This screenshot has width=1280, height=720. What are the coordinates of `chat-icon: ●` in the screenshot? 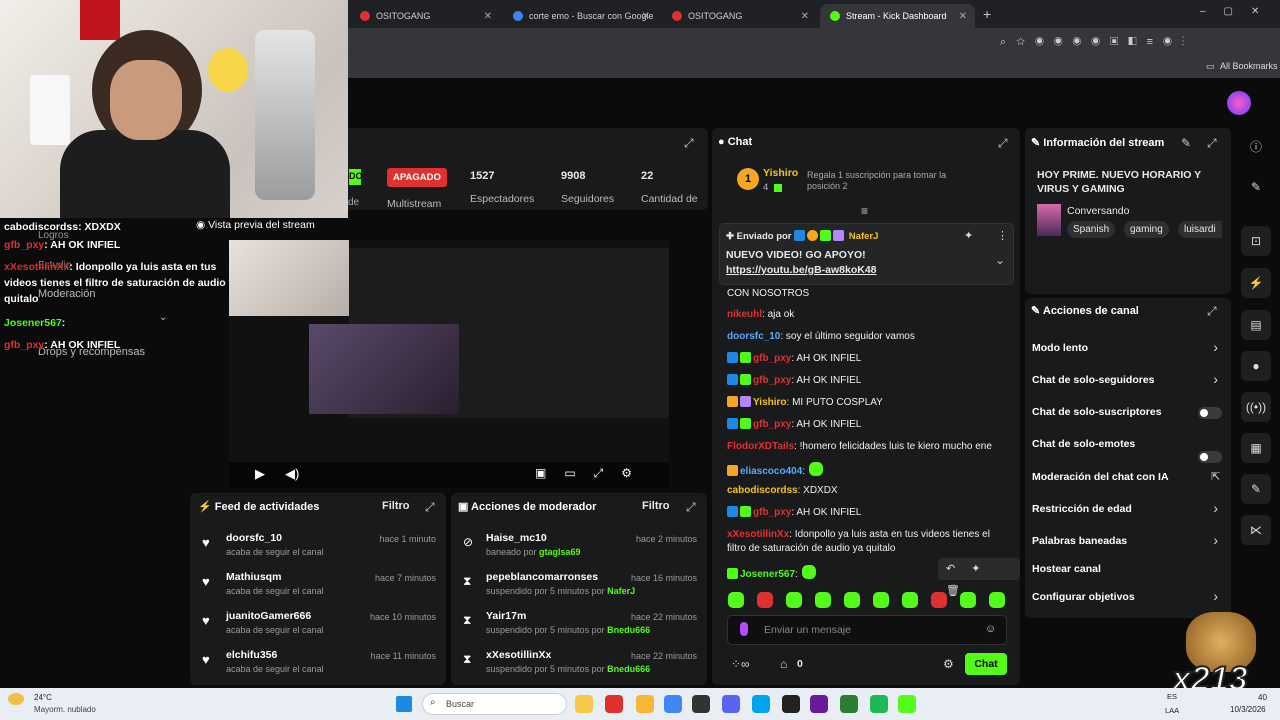 It's located at (1256, 366).